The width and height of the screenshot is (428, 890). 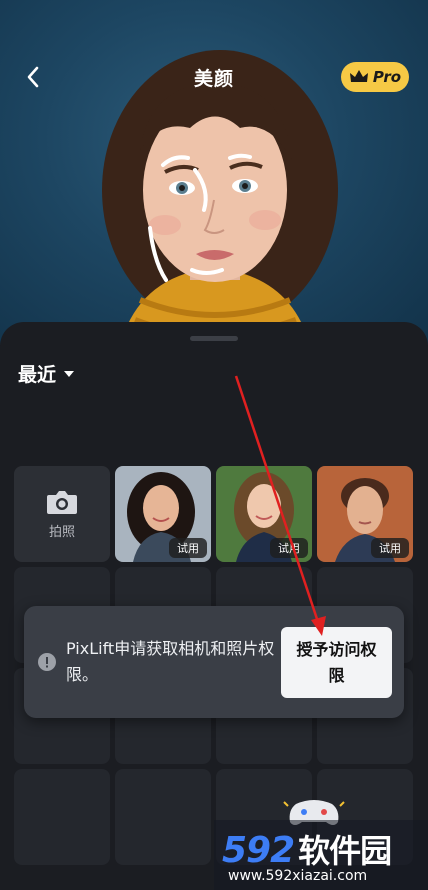 What do you see at coordinates (358, 76) in the screenshot?
I see `crown-icon` at bounding box center [358, 76].